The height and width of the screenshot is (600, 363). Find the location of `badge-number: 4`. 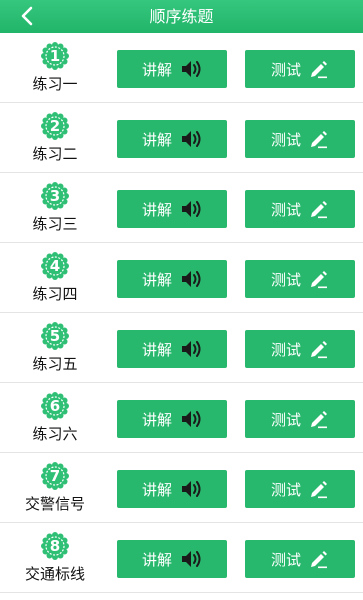

badge-number: 4 is located at coordinates (55, 266).